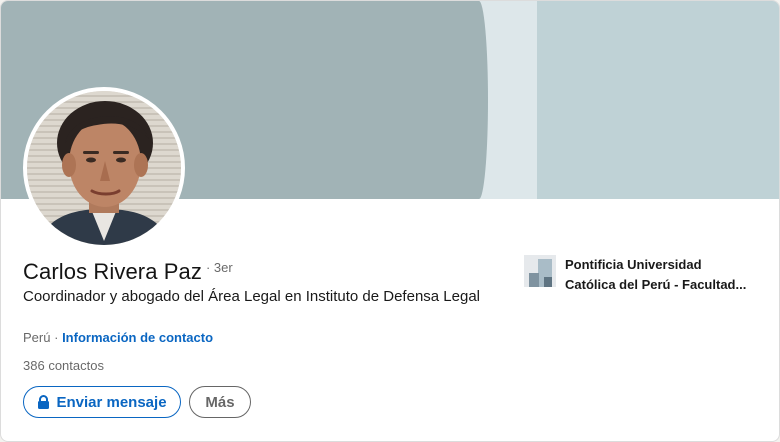  I want to click on send-message-button: Enviar mensaje, so click(102, 402).